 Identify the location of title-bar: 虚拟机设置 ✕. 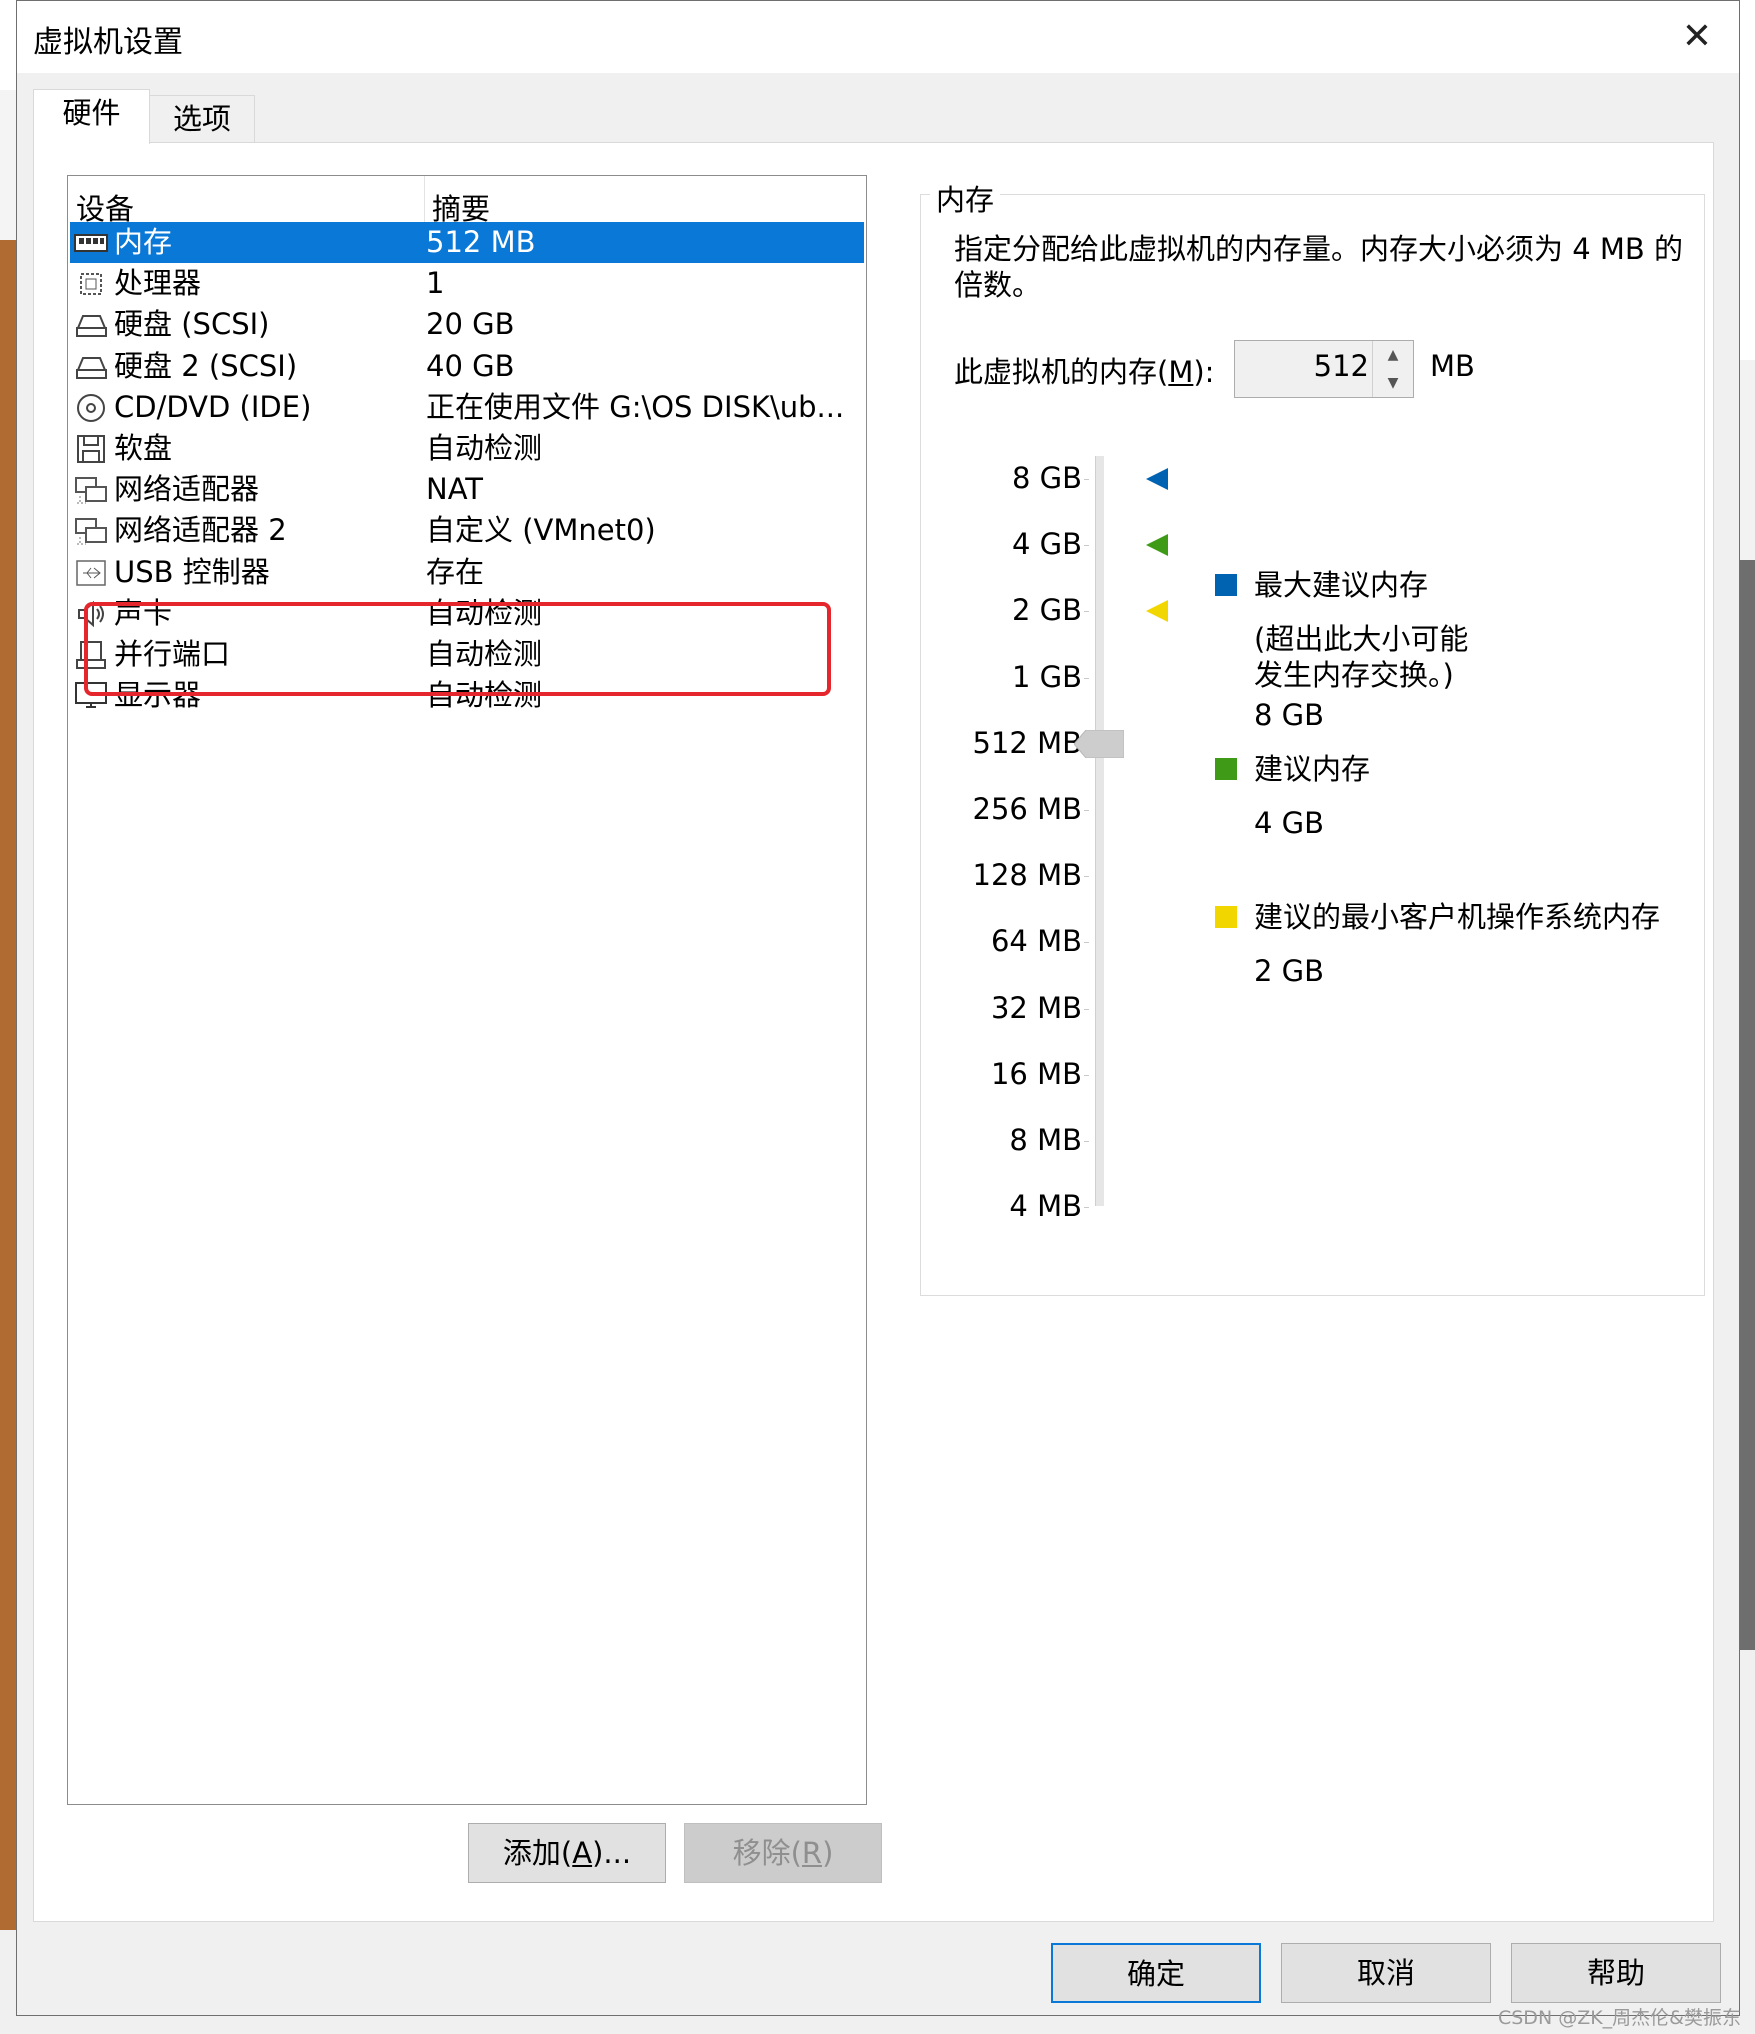
(878, 37).